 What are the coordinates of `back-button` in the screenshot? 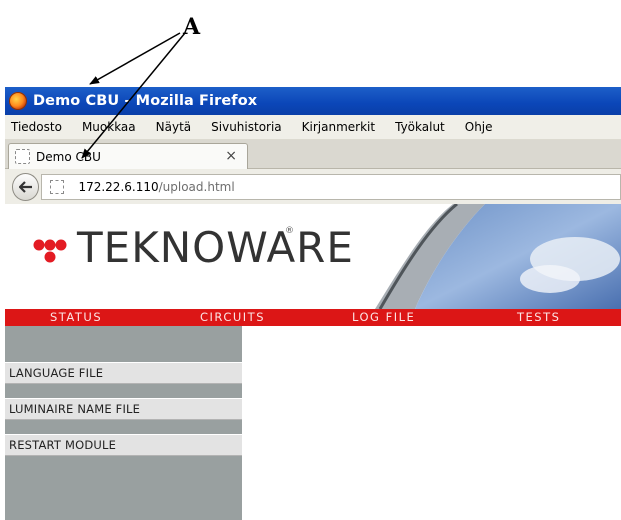 It's located at (26, 187).